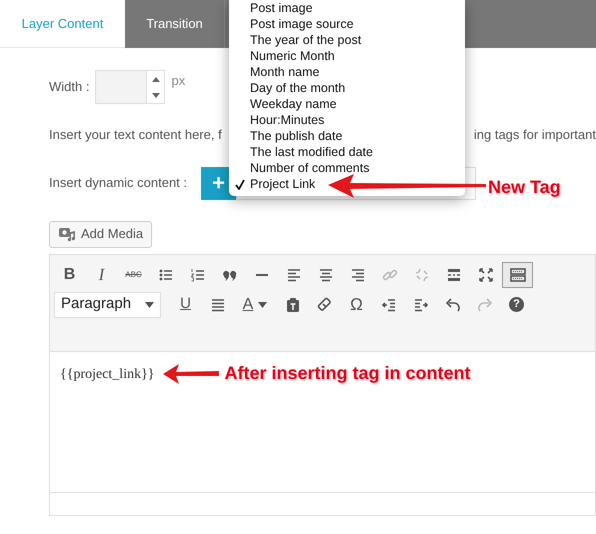 The height and width of the screenshot is (534, 596). I want to click on format-select: Paragraph, so click(107, 305).